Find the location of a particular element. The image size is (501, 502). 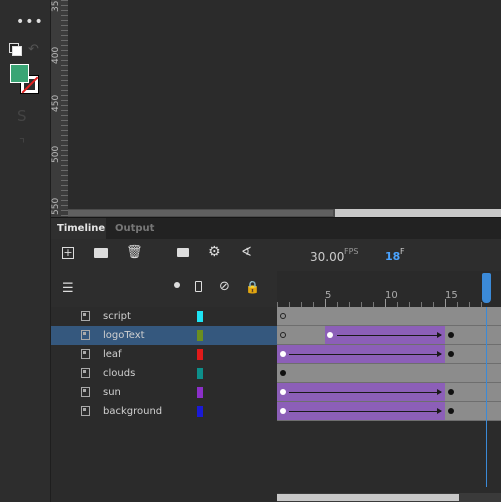

layer-row: logoText is located at coordinates (164, 335).